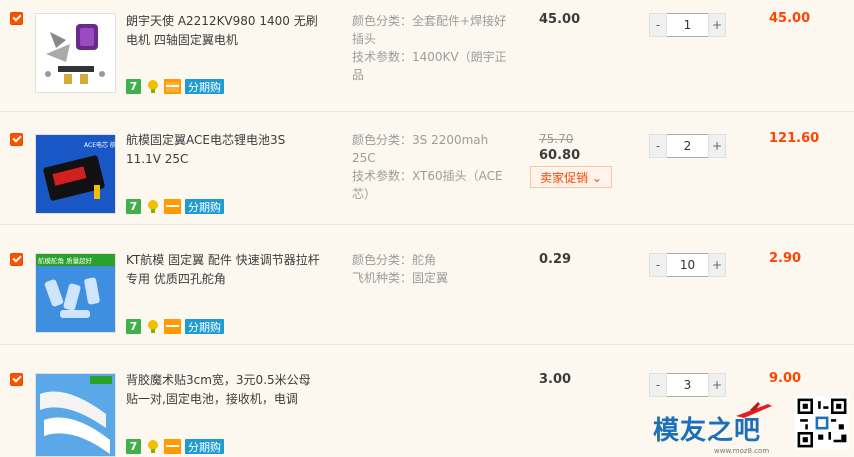 The height and width of the screenshot is (457, 854). What do you see at coordinates (707, 431) in the screenshot?
I see `watermark-brand: 模友之吧` at bounding box center [707, 431].